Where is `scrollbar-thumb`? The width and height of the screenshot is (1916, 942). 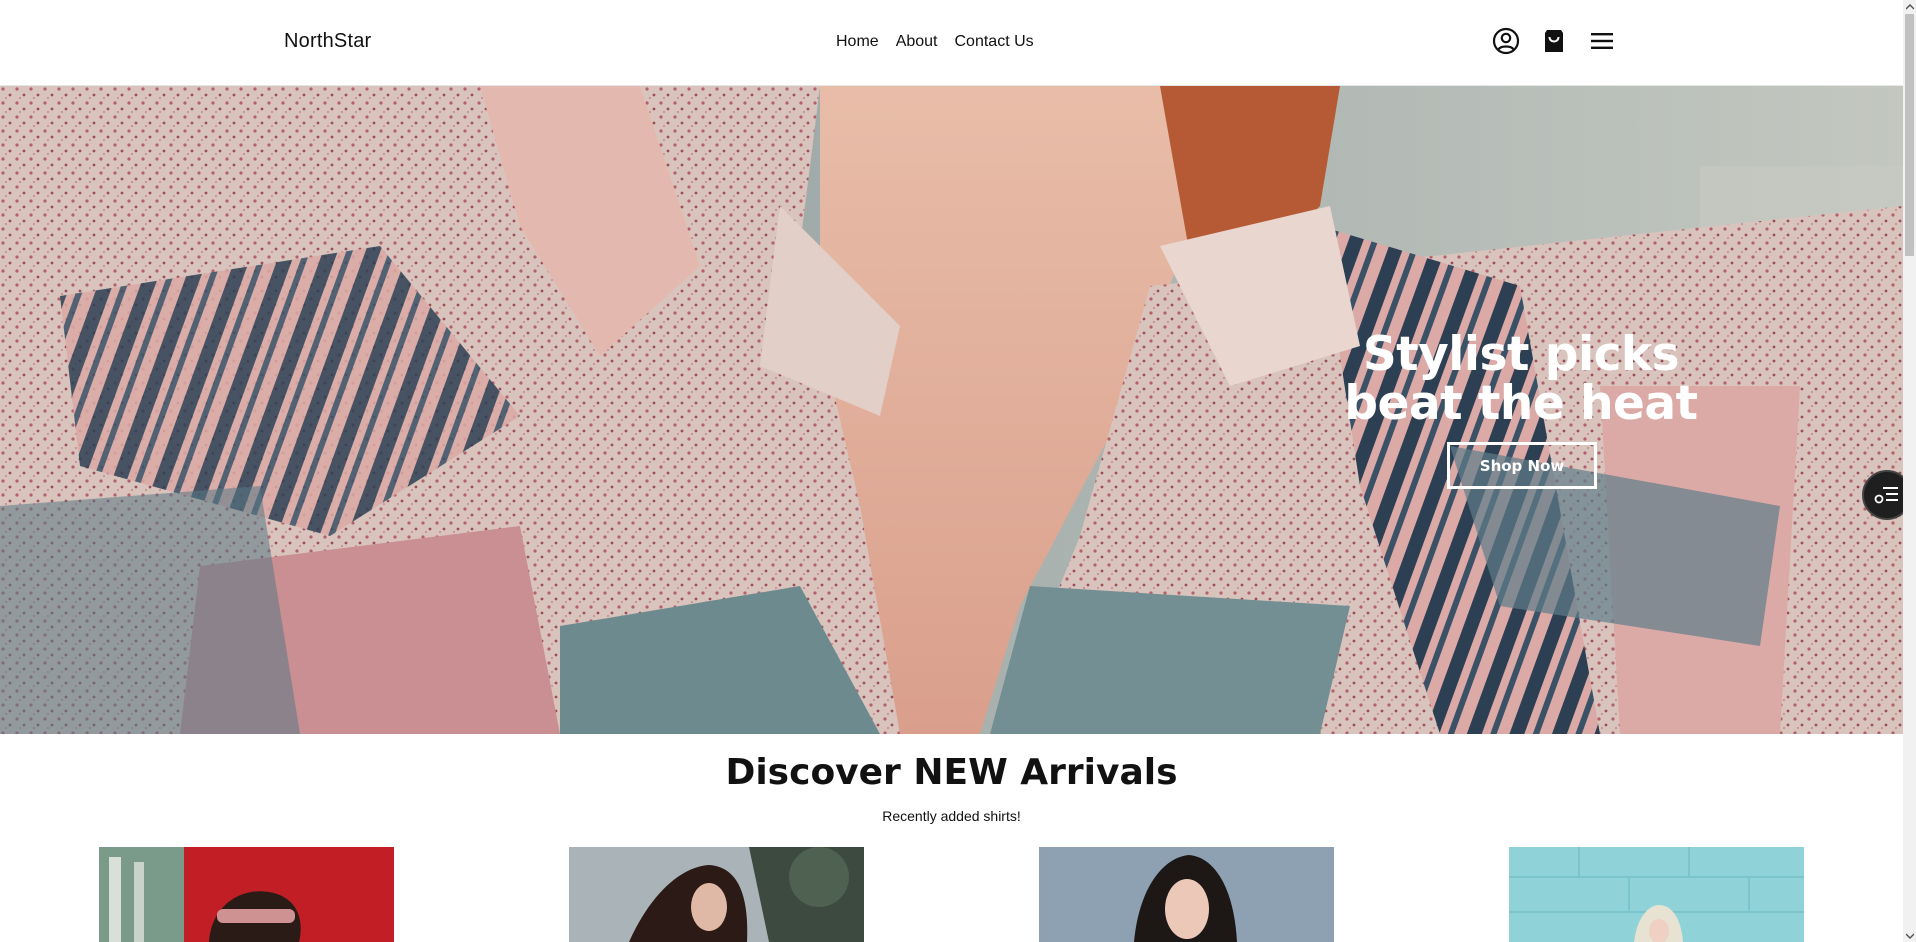 scrollbar-thumb is located at coordinates (1909, 135).